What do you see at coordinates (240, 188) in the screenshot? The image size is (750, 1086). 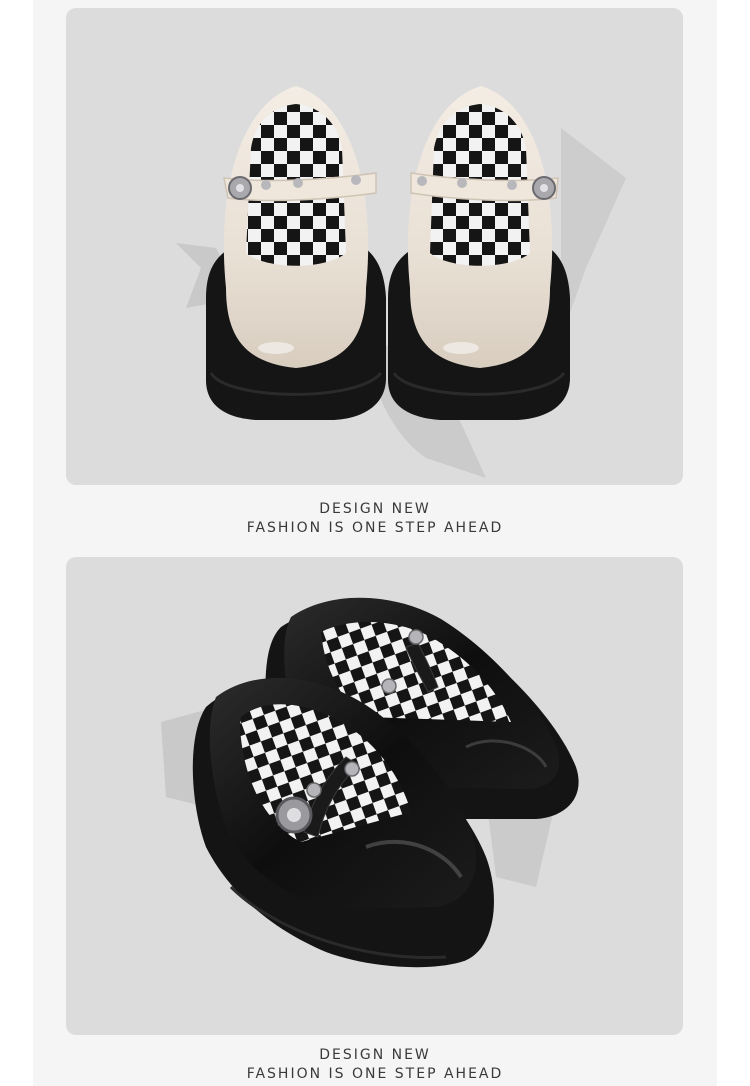 I see `left-flower-buckle` at bounding box center [240, 188].